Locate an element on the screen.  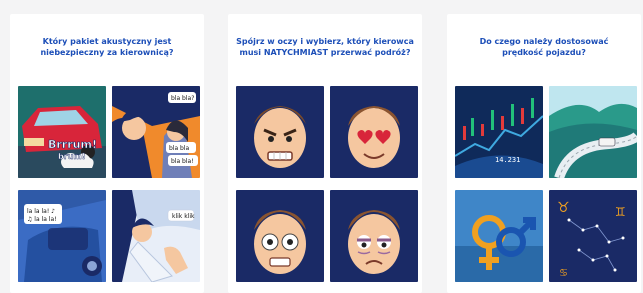
singing-bubble-2: ♫ la la la! is located at coordinates (42, 219).